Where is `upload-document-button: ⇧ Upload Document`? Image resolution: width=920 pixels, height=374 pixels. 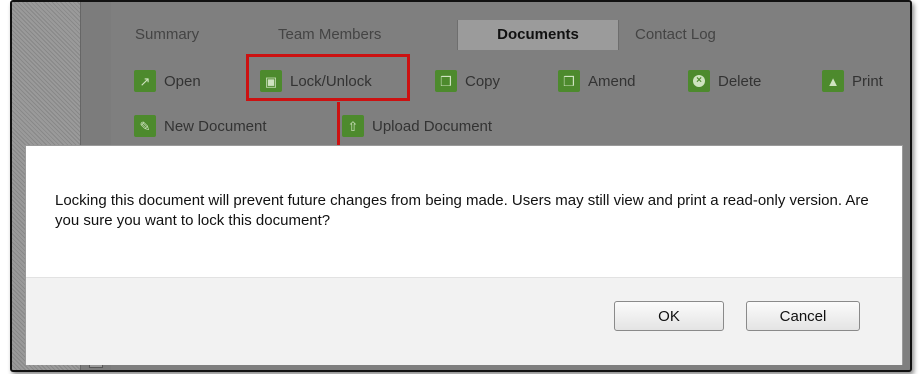 upload-document-button: ⇧ Upload Document is located at coordinates (417, 126).